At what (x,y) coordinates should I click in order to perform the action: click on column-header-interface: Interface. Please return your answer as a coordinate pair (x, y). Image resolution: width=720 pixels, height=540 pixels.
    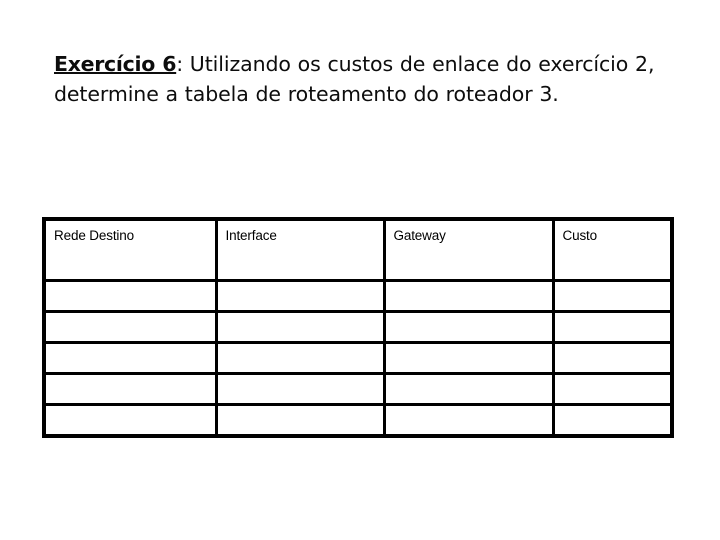
    Looking at the image, I should click on (301, 250).